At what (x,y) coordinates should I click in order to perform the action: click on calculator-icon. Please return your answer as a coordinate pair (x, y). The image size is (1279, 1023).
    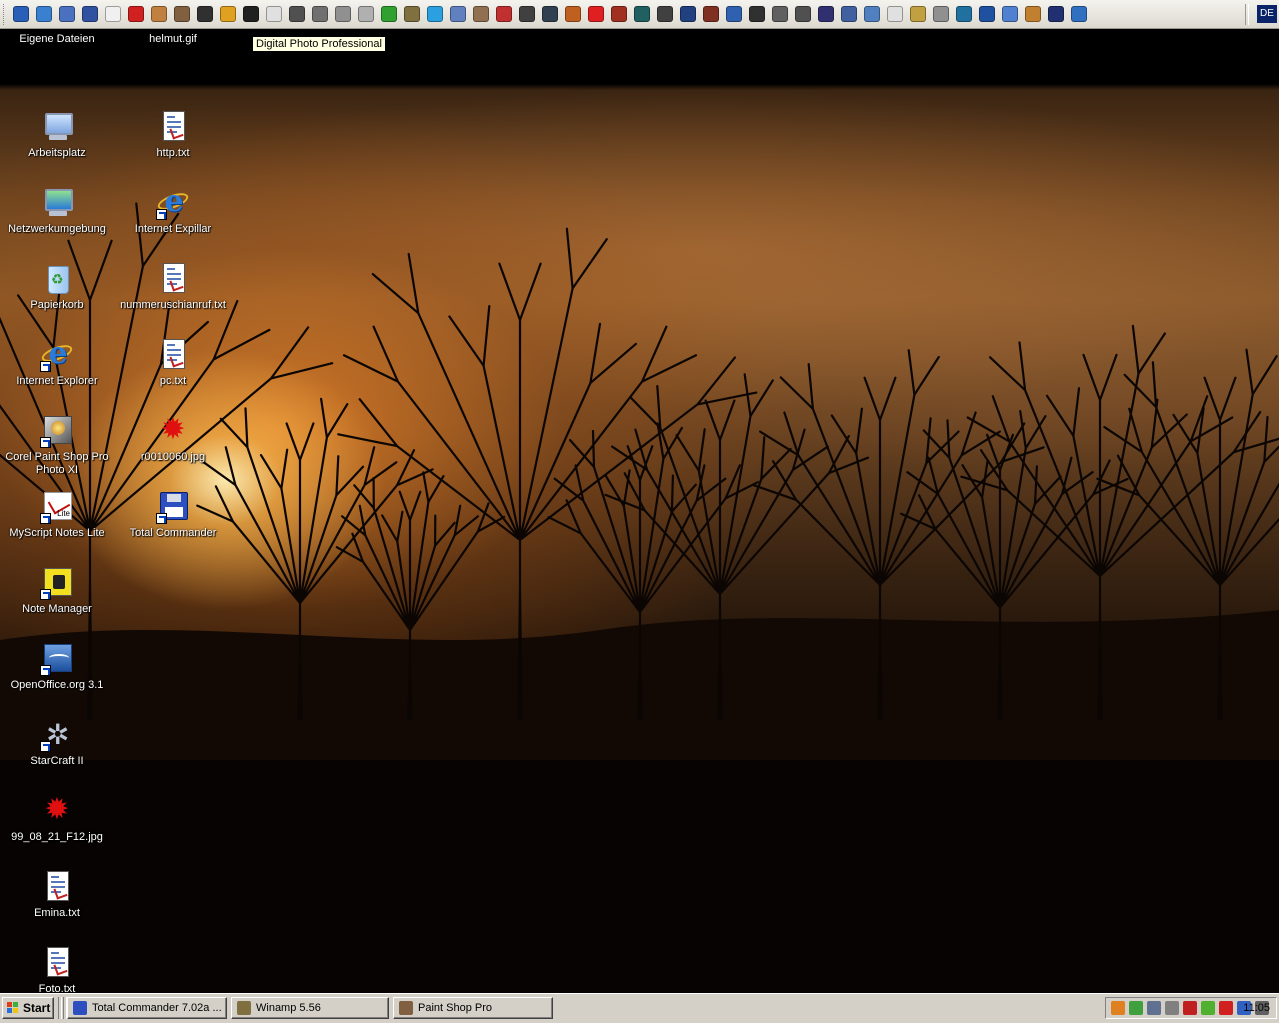
    Looking at the image, I should click on (343, 14).